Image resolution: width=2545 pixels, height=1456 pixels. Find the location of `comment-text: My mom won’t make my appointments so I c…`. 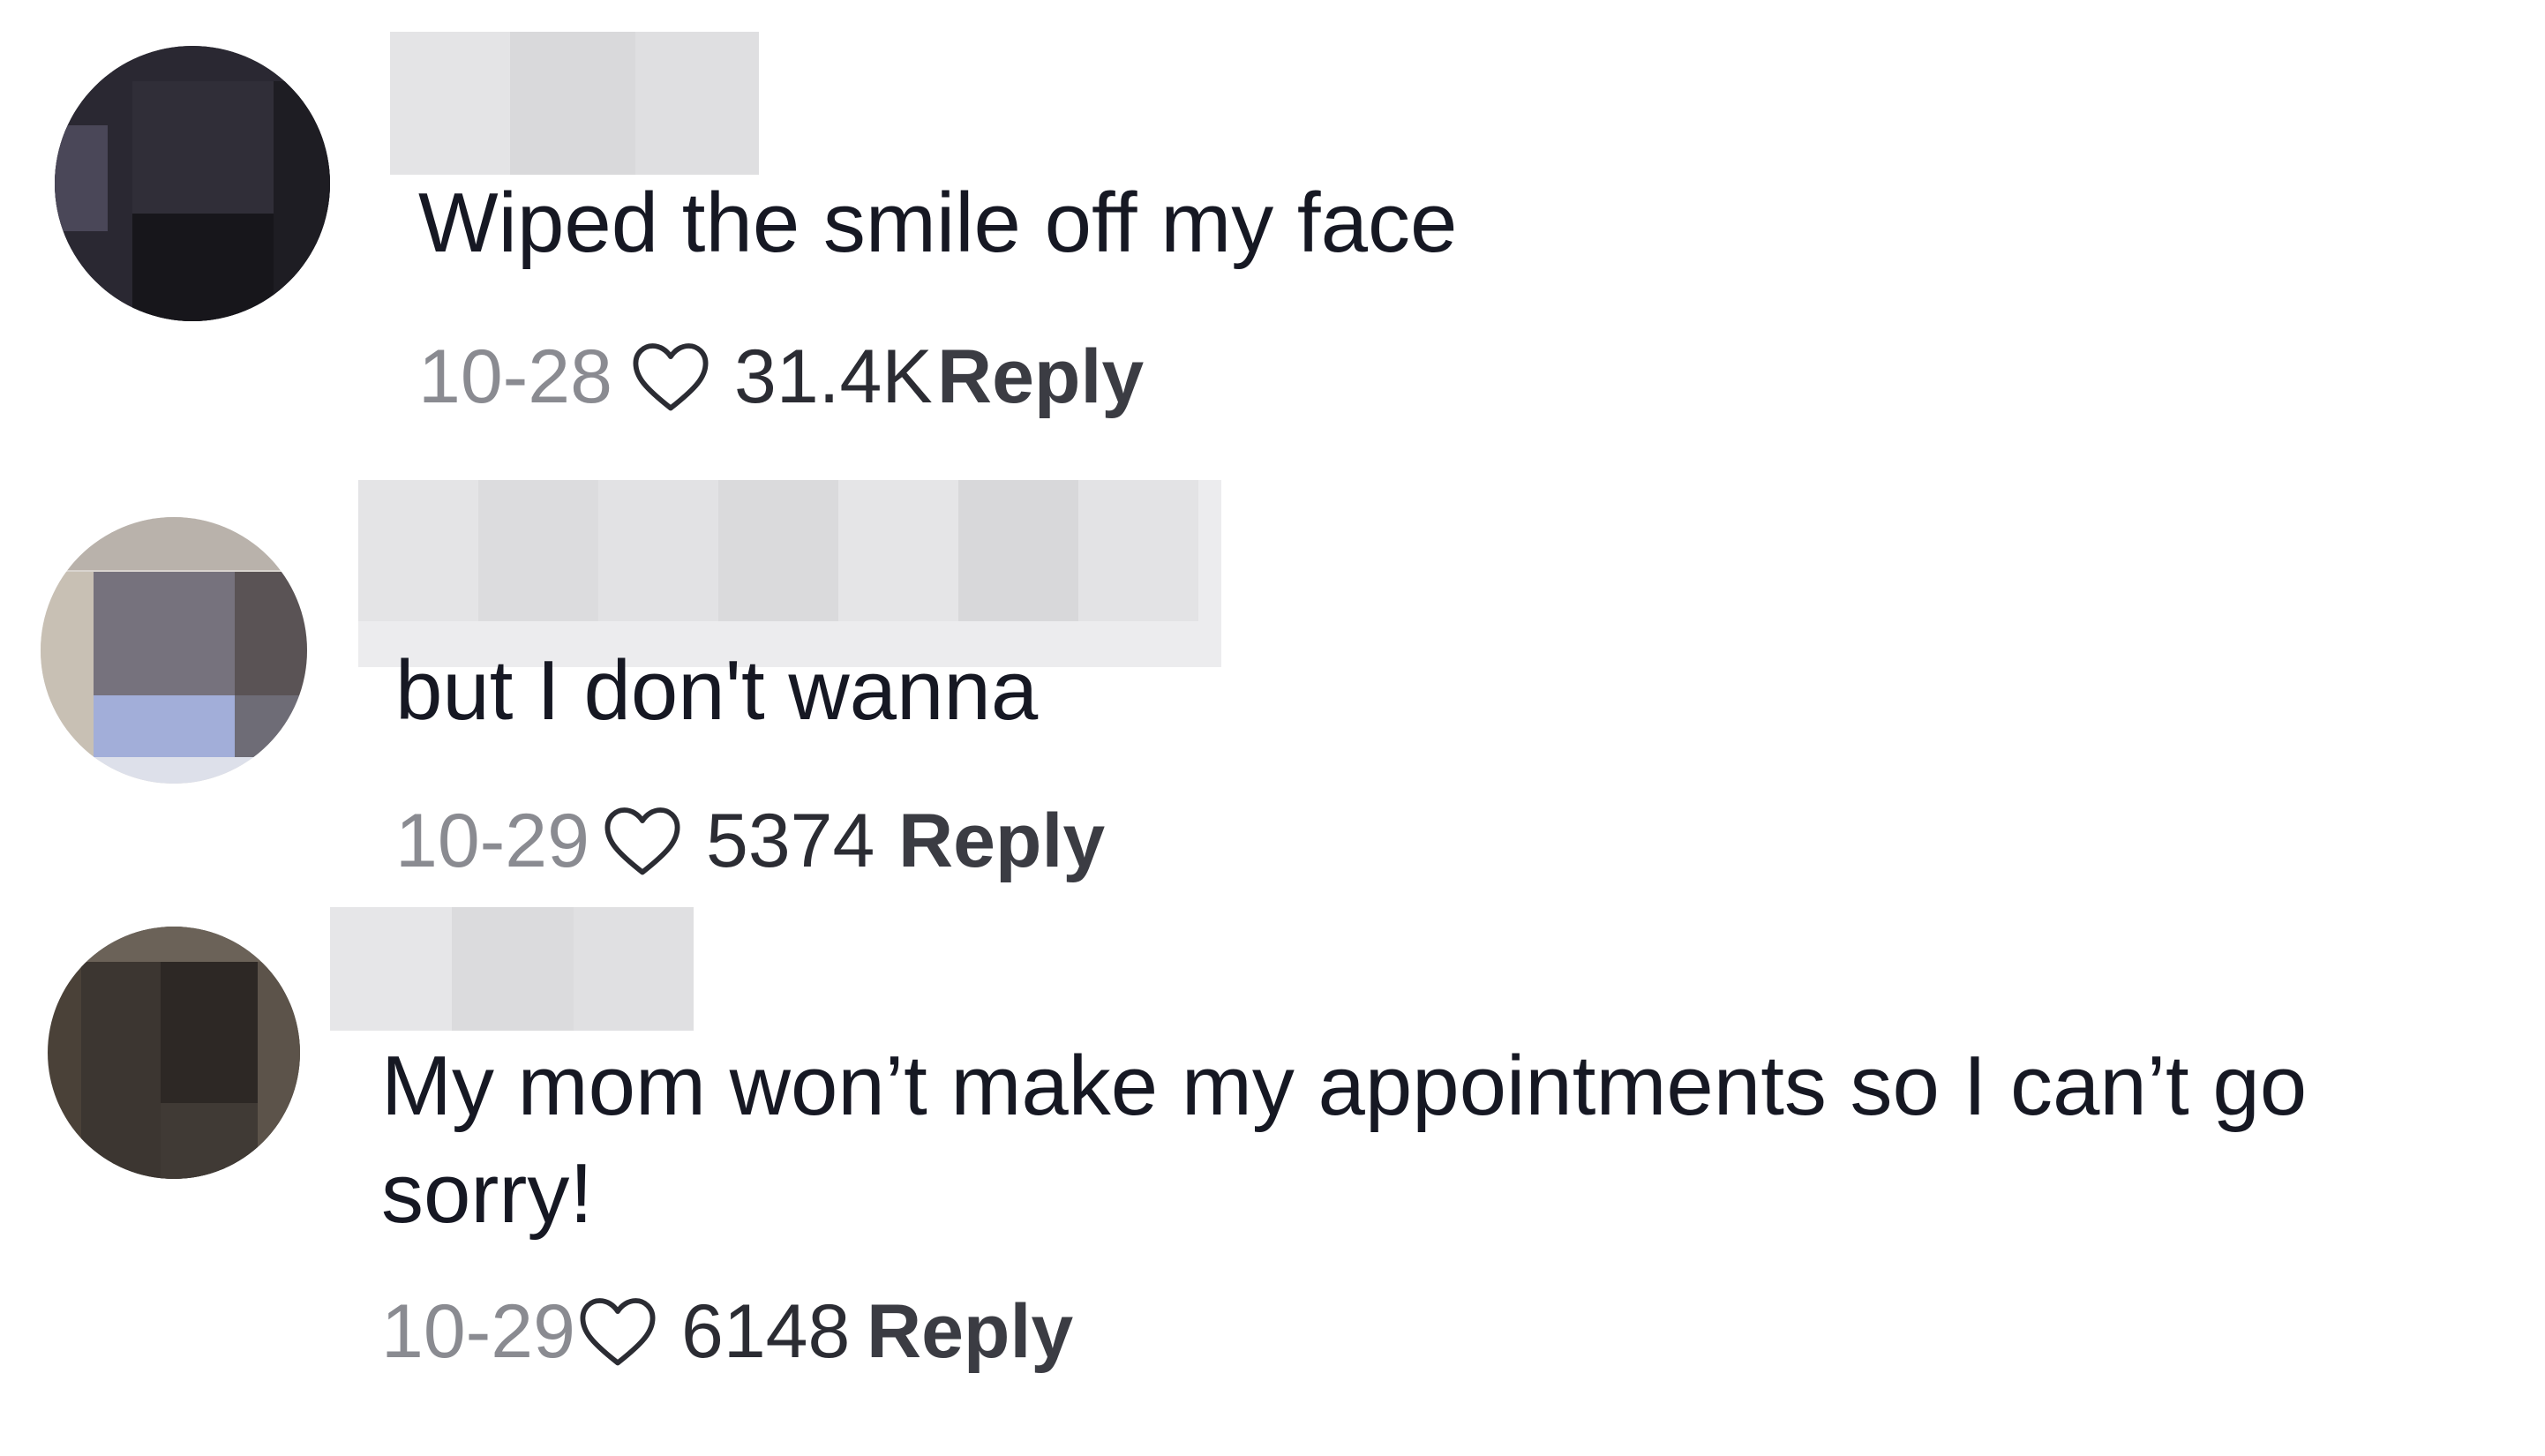

comment-text: My mom won’t make my appointments so I c… is located at coordinates (1356, 1140).